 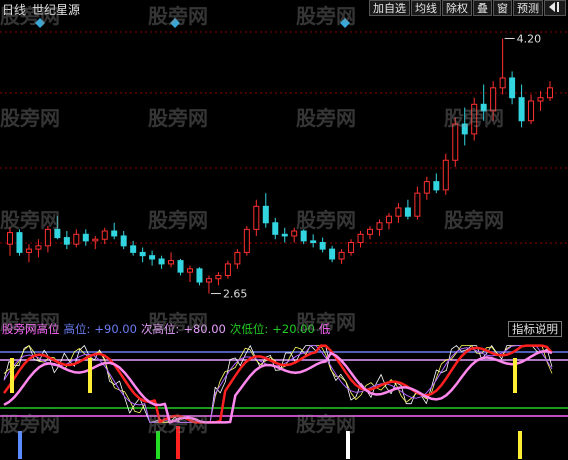 What do you see at coordinates (535, 329) in the screenshot?
I see `indicator-help-button: 指标说明` at bounding box center [535, 329].